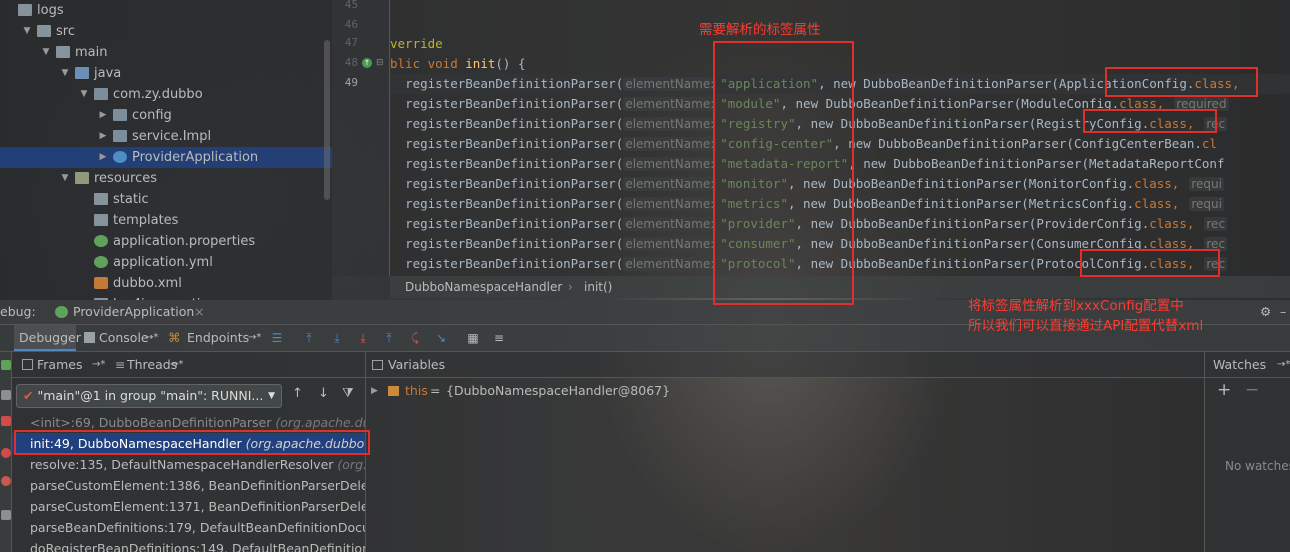  I want to click on variable-name: this, so click(416, 390).